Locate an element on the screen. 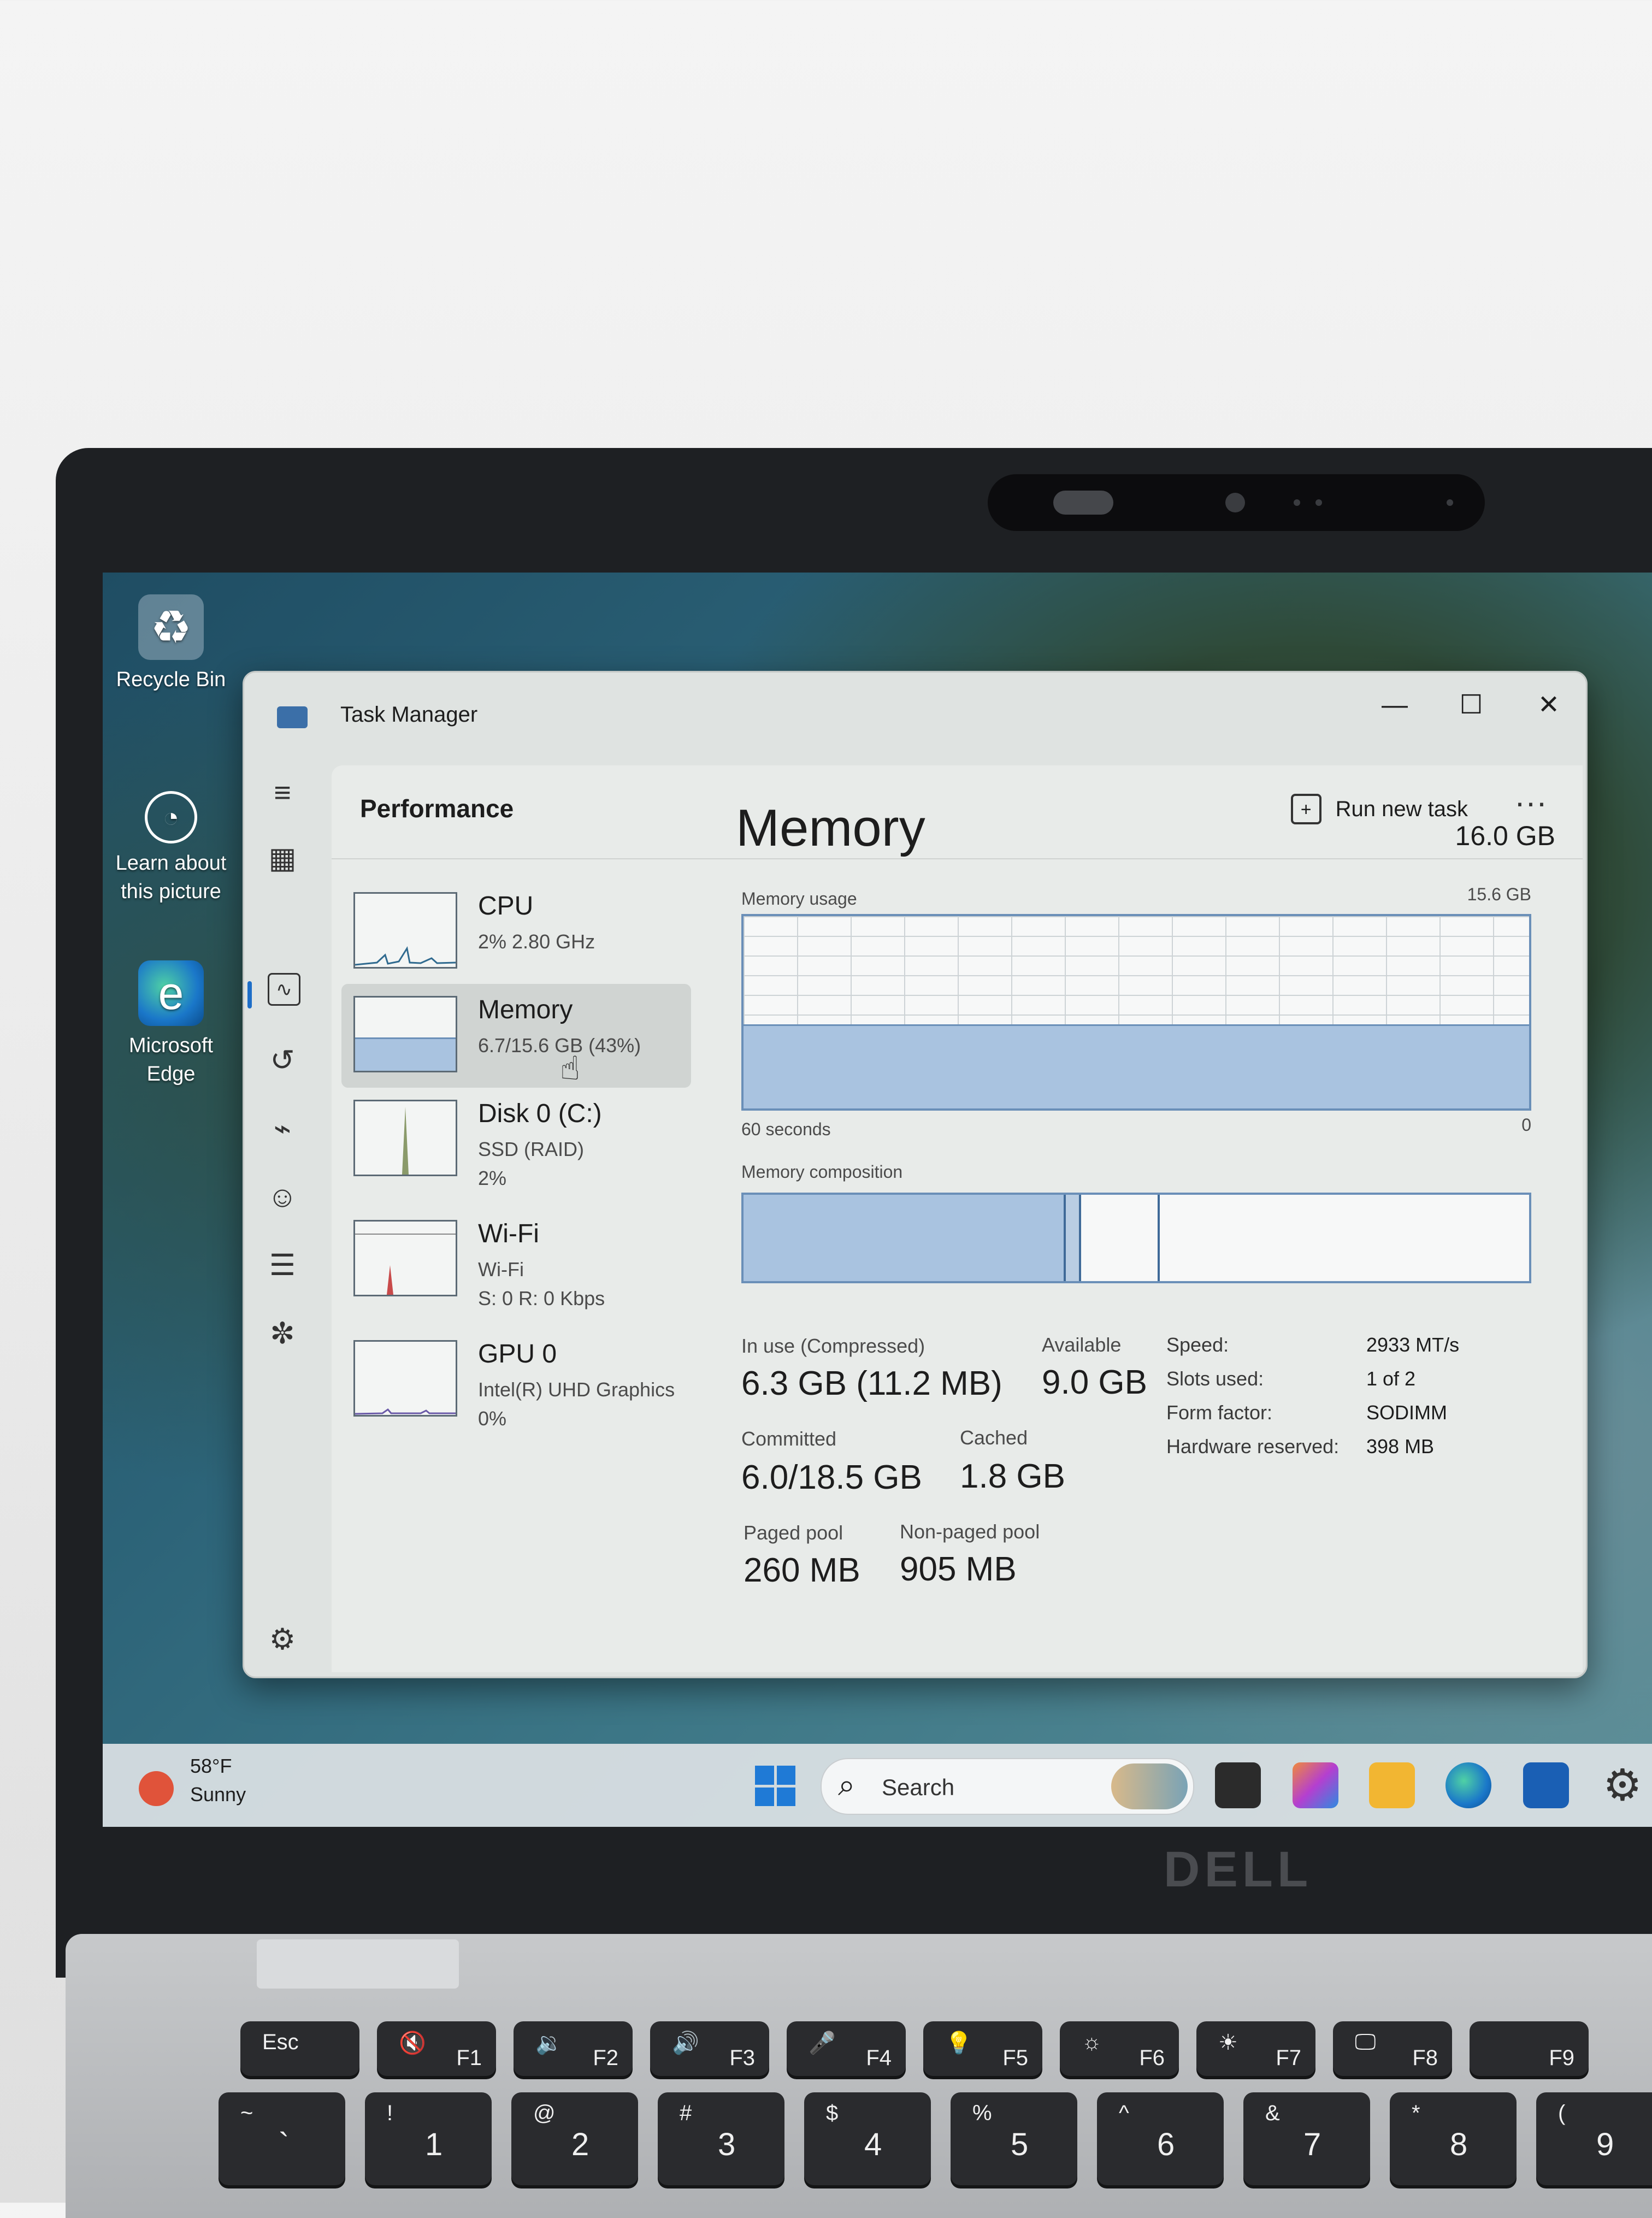 Image resolution: width=1652 pixels, height=2218 pixels. memory-total: 16.0 GB is located at coordinates (1505, 836).